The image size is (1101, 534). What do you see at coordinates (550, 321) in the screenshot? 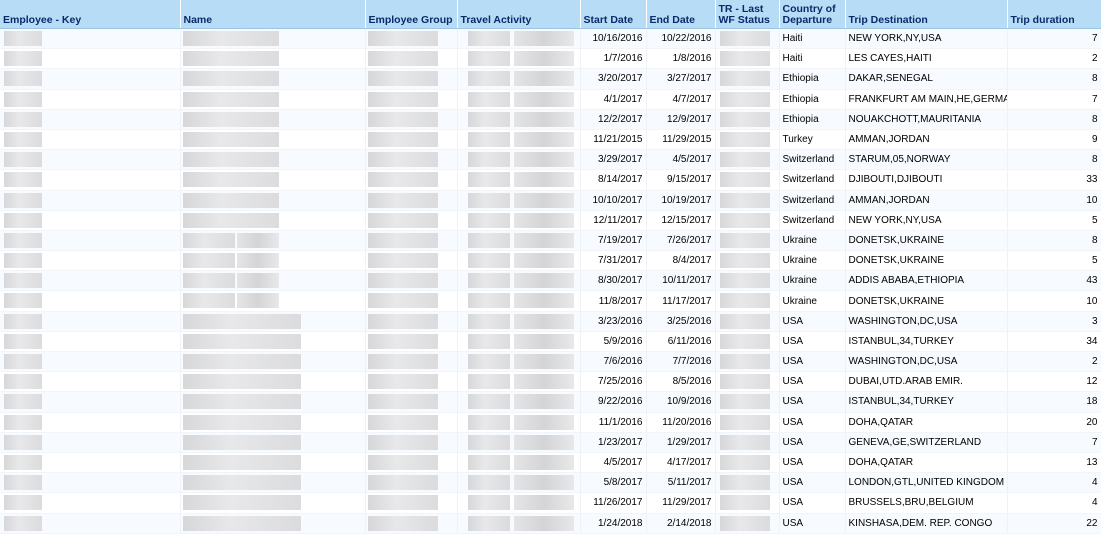
I see `table-row: 3/23/2016 3/25/2016 USA WASHINGTON,DC,USA 3` at bounding box center [550, 321].